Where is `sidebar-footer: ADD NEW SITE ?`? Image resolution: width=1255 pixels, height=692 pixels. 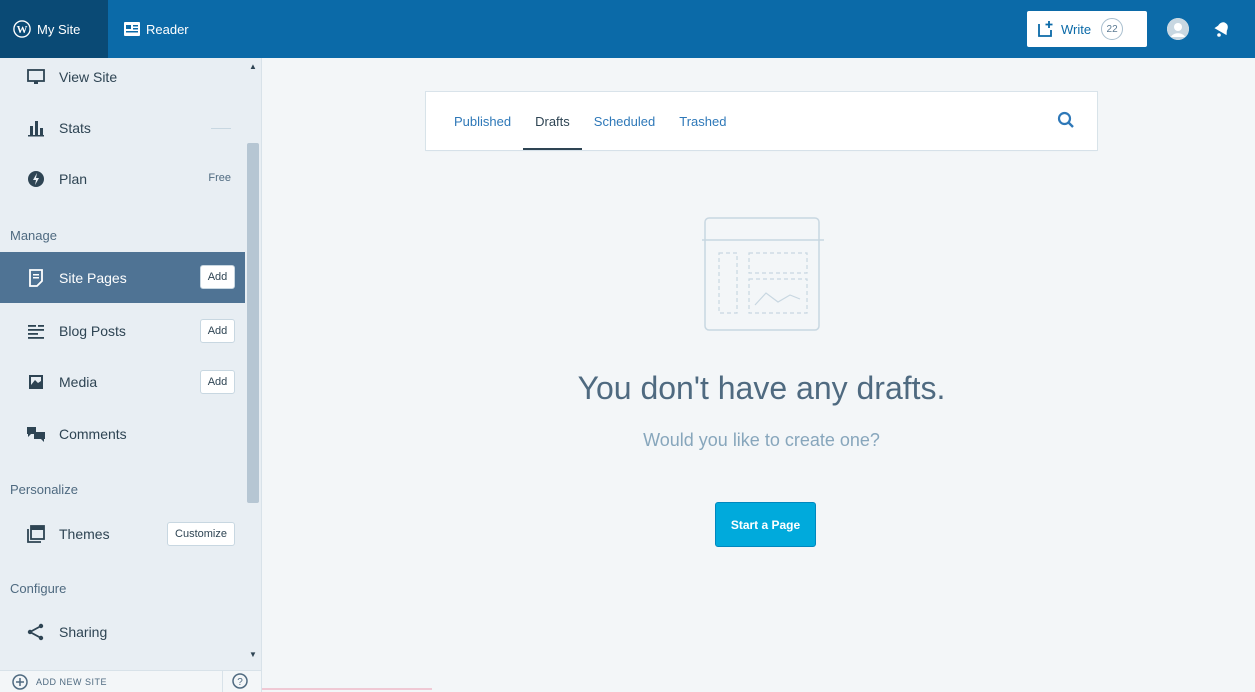
sidebar-footer: ADD NEW SITE ? is located at coordinates (130, 681).